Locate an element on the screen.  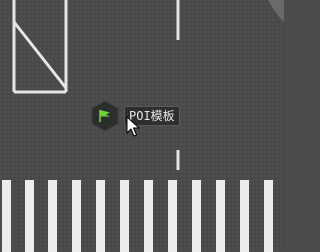
poi-marker is located at coordinates (105, 116).